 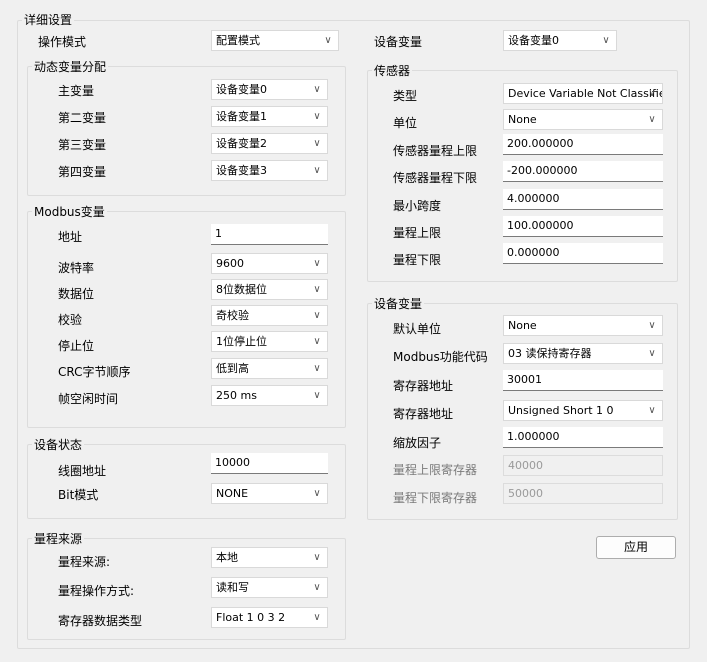 What do you see at coordinates (405, 96) in the screenshot?
I see `sensor-type-label: 类型` at bounding box center [405, 96].